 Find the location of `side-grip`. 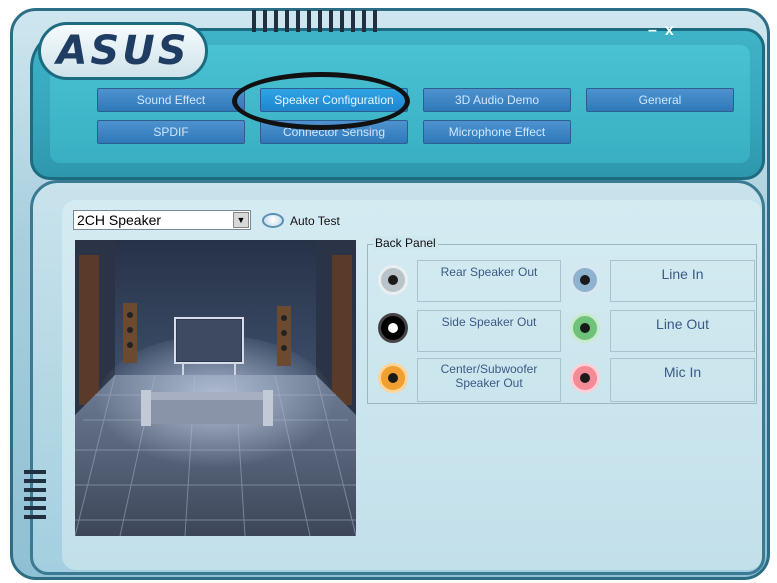

side-grip is located at coordinates (35, 494).